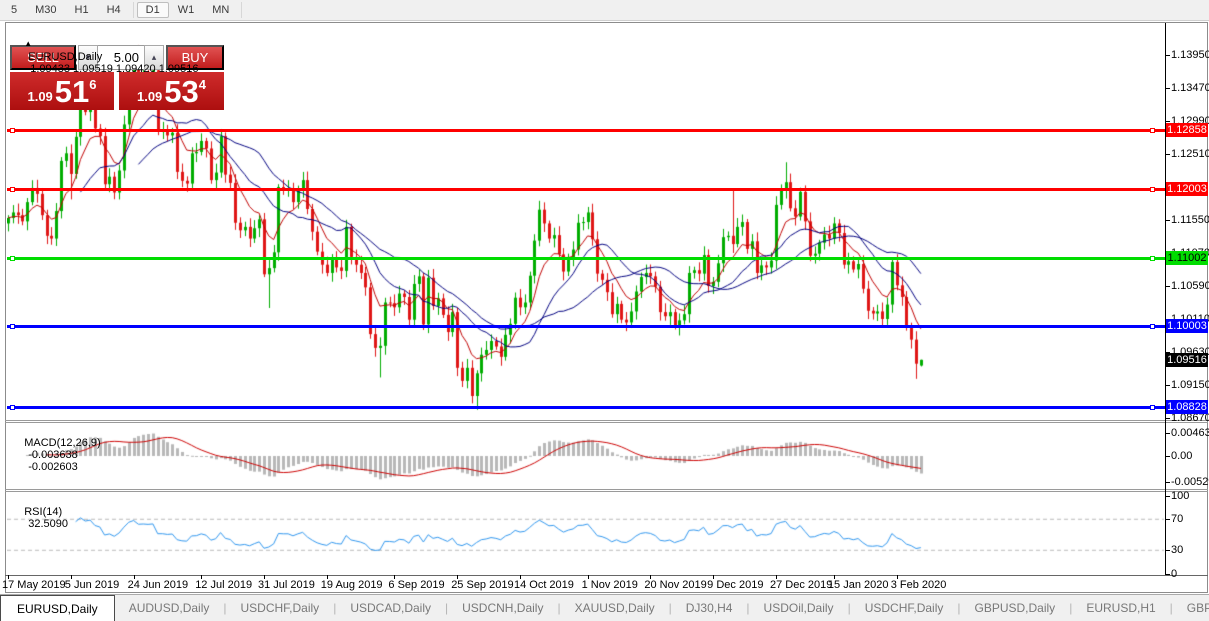 The width and height of the screenshot is (1209, 621). I want to click on rsi-axis-tick-label: 70, so click(1177, 519).